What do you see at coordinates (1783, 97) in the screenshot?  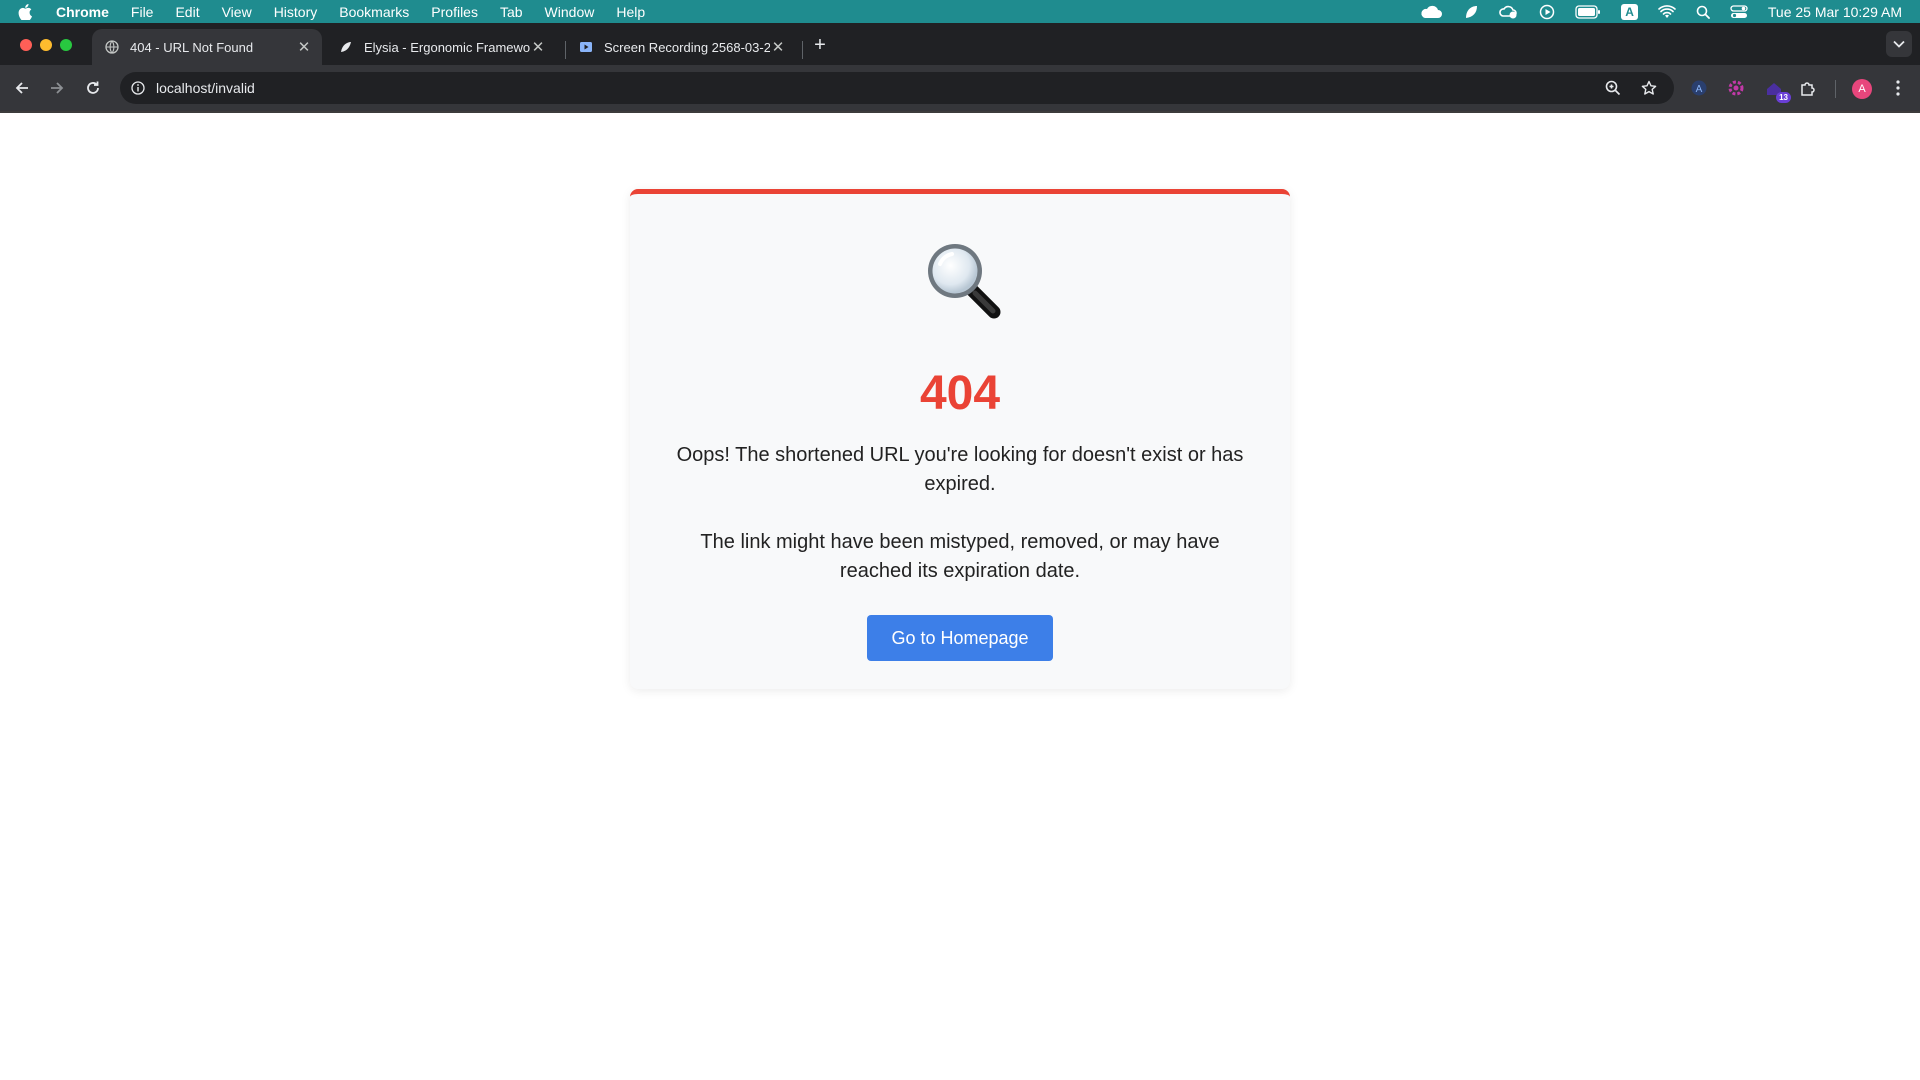 I see `extension-count-badge: 13` at bounding box center [1783, 97].